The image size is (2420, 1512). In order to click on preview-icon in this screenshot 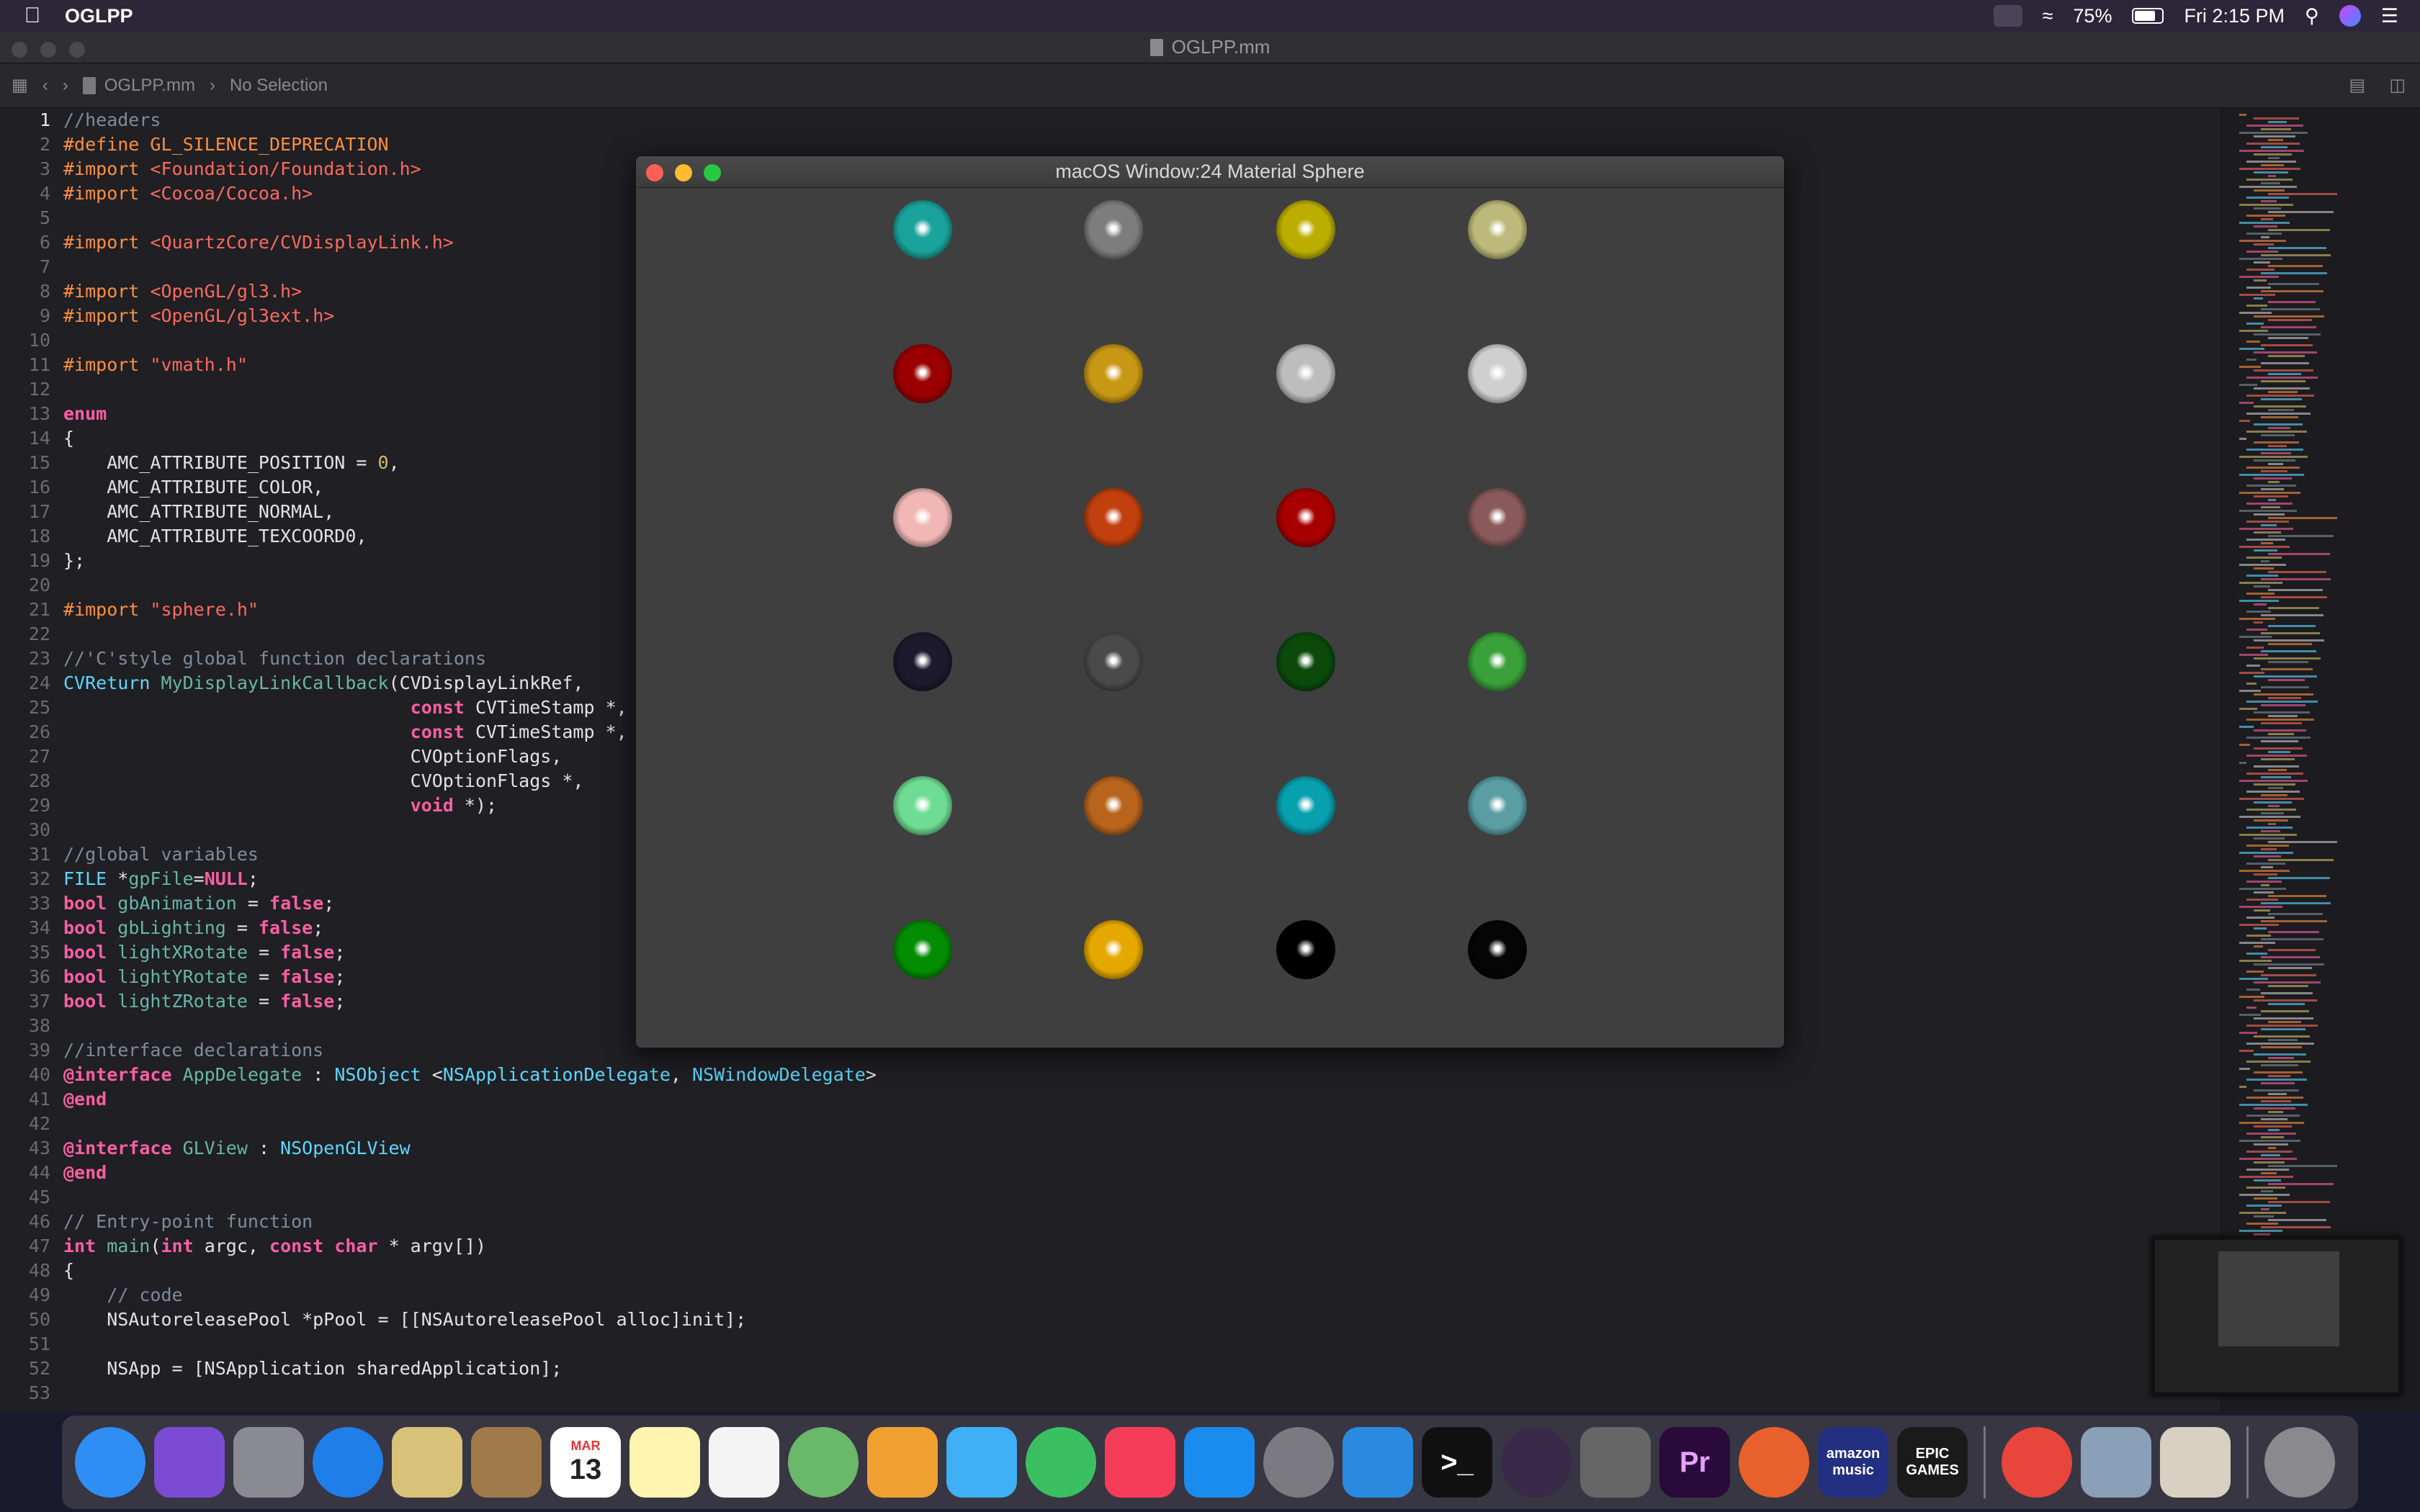, I will do `click(2116, 1462)`.